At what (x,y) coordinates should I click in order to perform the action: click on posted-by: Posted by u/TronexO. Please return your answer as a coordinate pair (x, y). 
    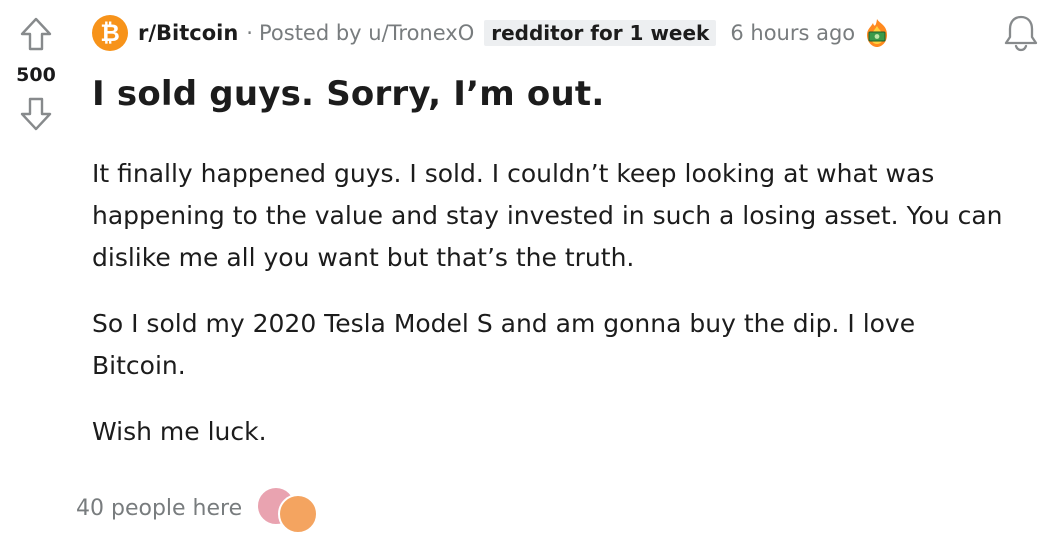
    Looking at the image, I should click on (366, 33).